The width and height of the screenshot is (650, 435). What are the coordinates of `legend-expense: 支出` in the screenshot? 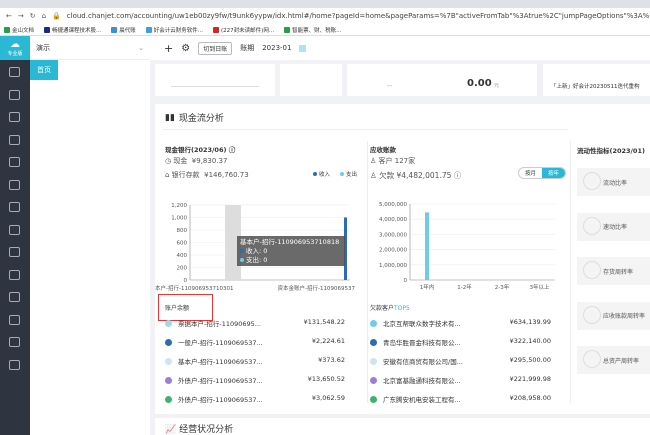 It's located at (348, 174).